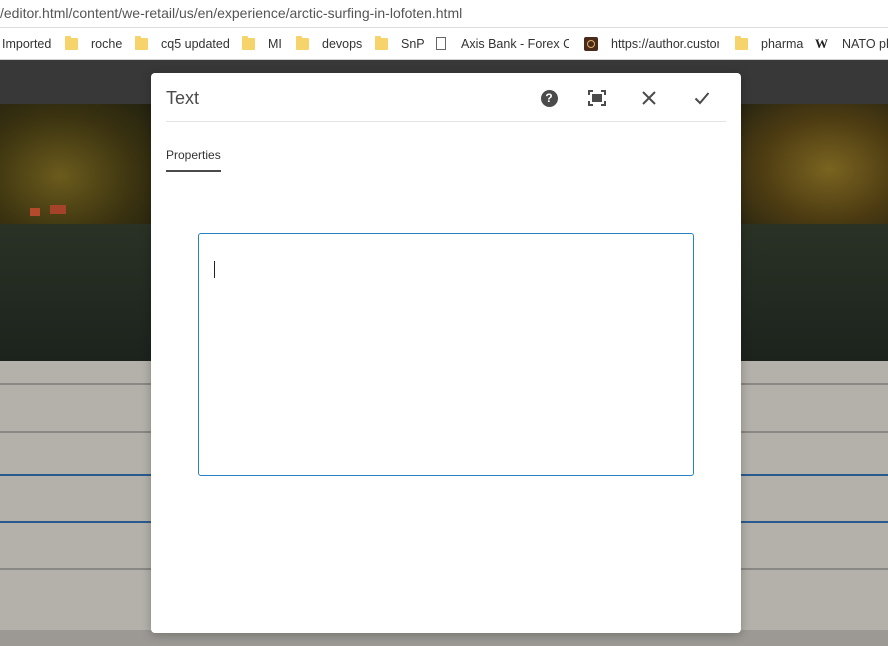 This screenshot has height=646, width=888. What do you see at coordinates (441, 43) in the screenshot?
I see `page-icon` at bounding box center [441, 43].